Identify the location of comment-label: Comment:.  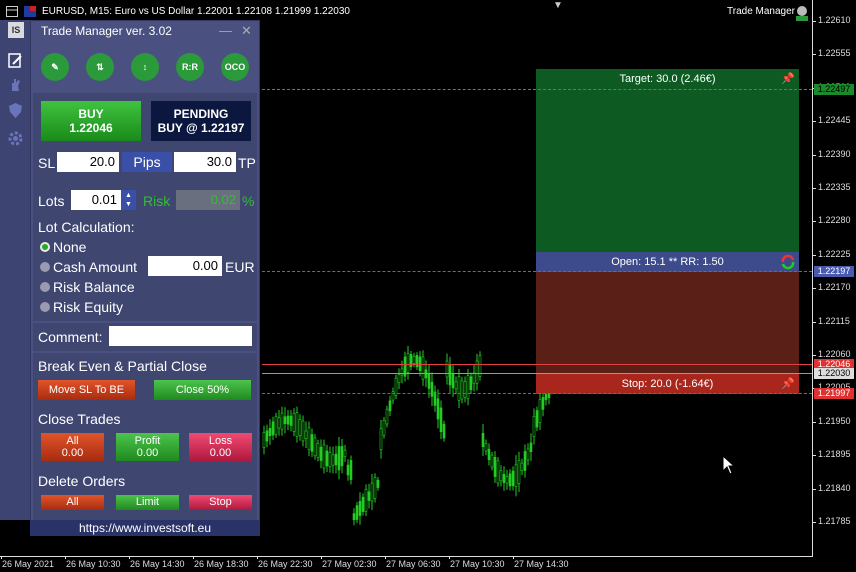
(70, 337).